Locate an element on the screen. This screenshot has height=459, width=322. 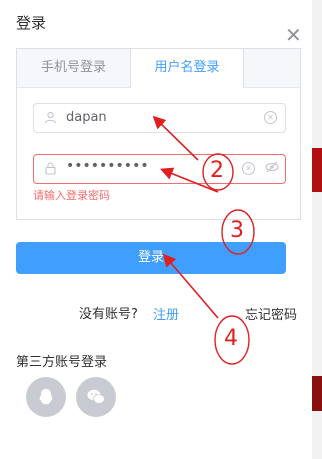
password-field: •••••••••• ✕ is located at coordinates (159, 169).